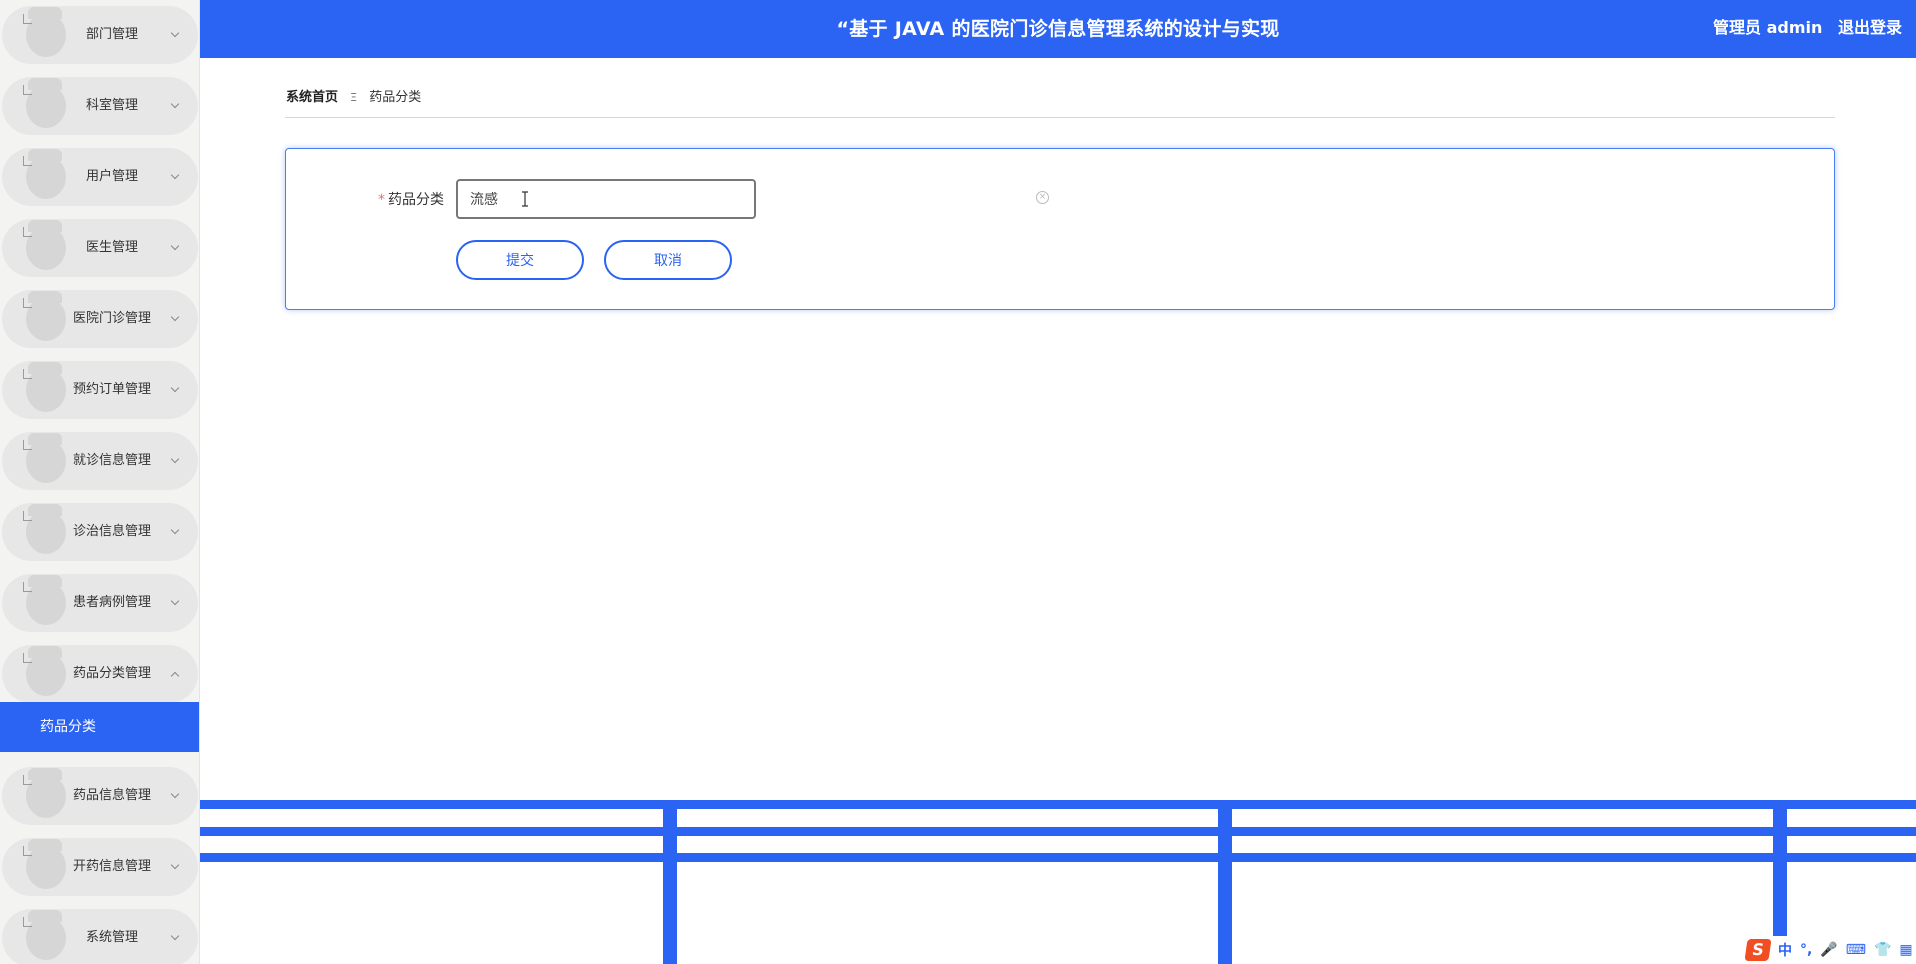 This screenshot has height=964, width=1916. I want to click on cancel-button: 取消, so click(668, 260).